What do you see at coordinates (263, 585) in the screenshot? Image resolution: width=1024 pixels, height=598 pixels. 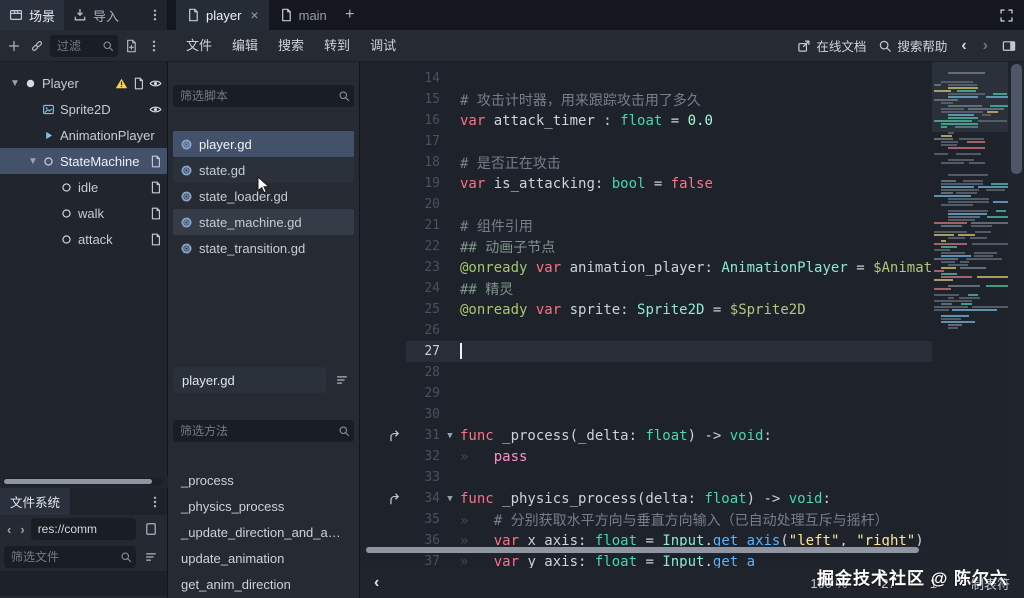 I see `method-item: get_anim_direction` at bounding box center [263, 585].